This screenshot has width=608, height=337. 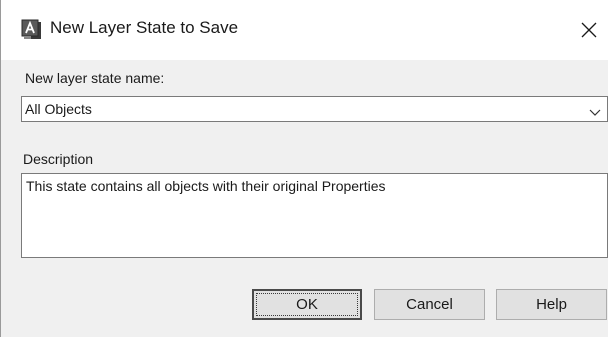 What do you see at coordinates (429, 304) in the screenshot?
I see `cancel-button: Cancel` at bounding box center [429, 304].